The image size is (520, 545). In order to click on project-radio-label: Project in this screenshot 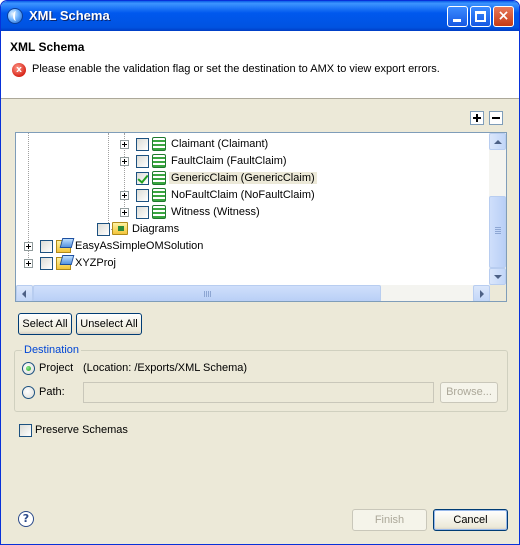, I will do `click(56, 368)`.